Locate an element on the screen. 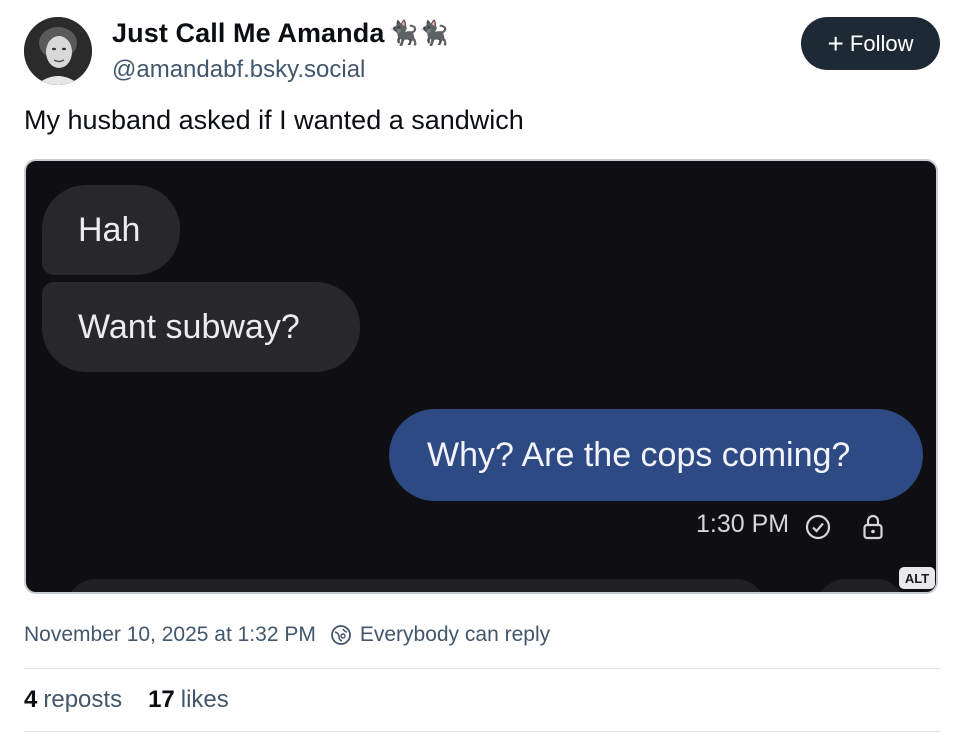 Image resolution: width=960 pixels, height=733 pixels. likes-count: 17 is located at coordinates (161, 699).